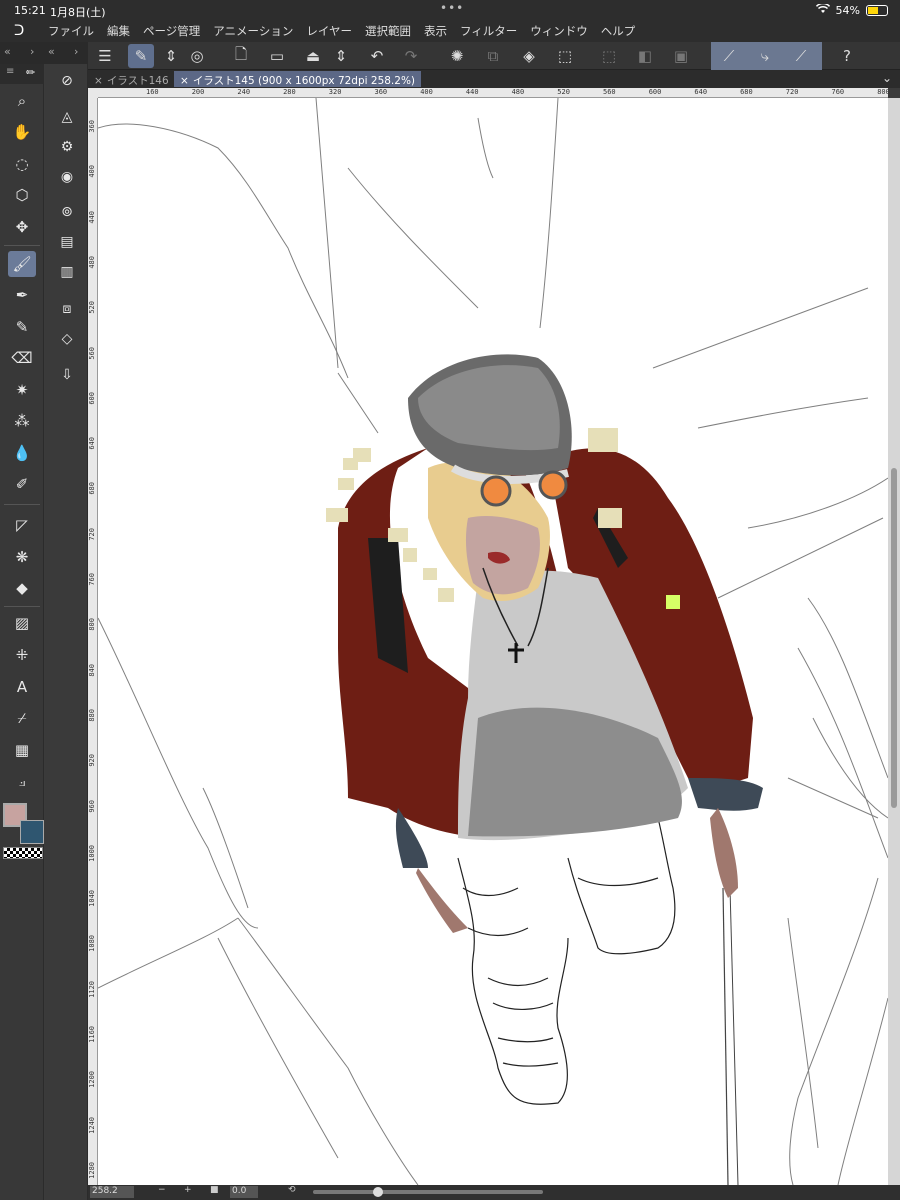 The image size is (900, 1200). I want to click on copy-icon: ⧉, so click(493, 56).